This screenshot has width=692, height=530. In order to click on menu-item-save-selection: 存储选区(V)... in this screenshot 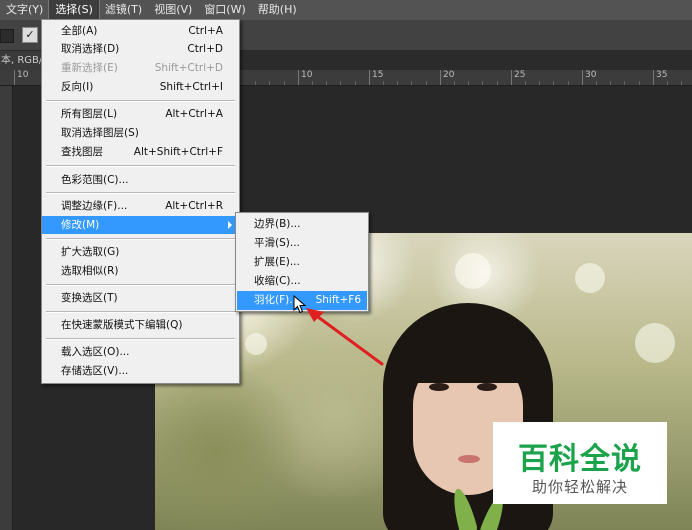, I will do `click(140, 371)`.